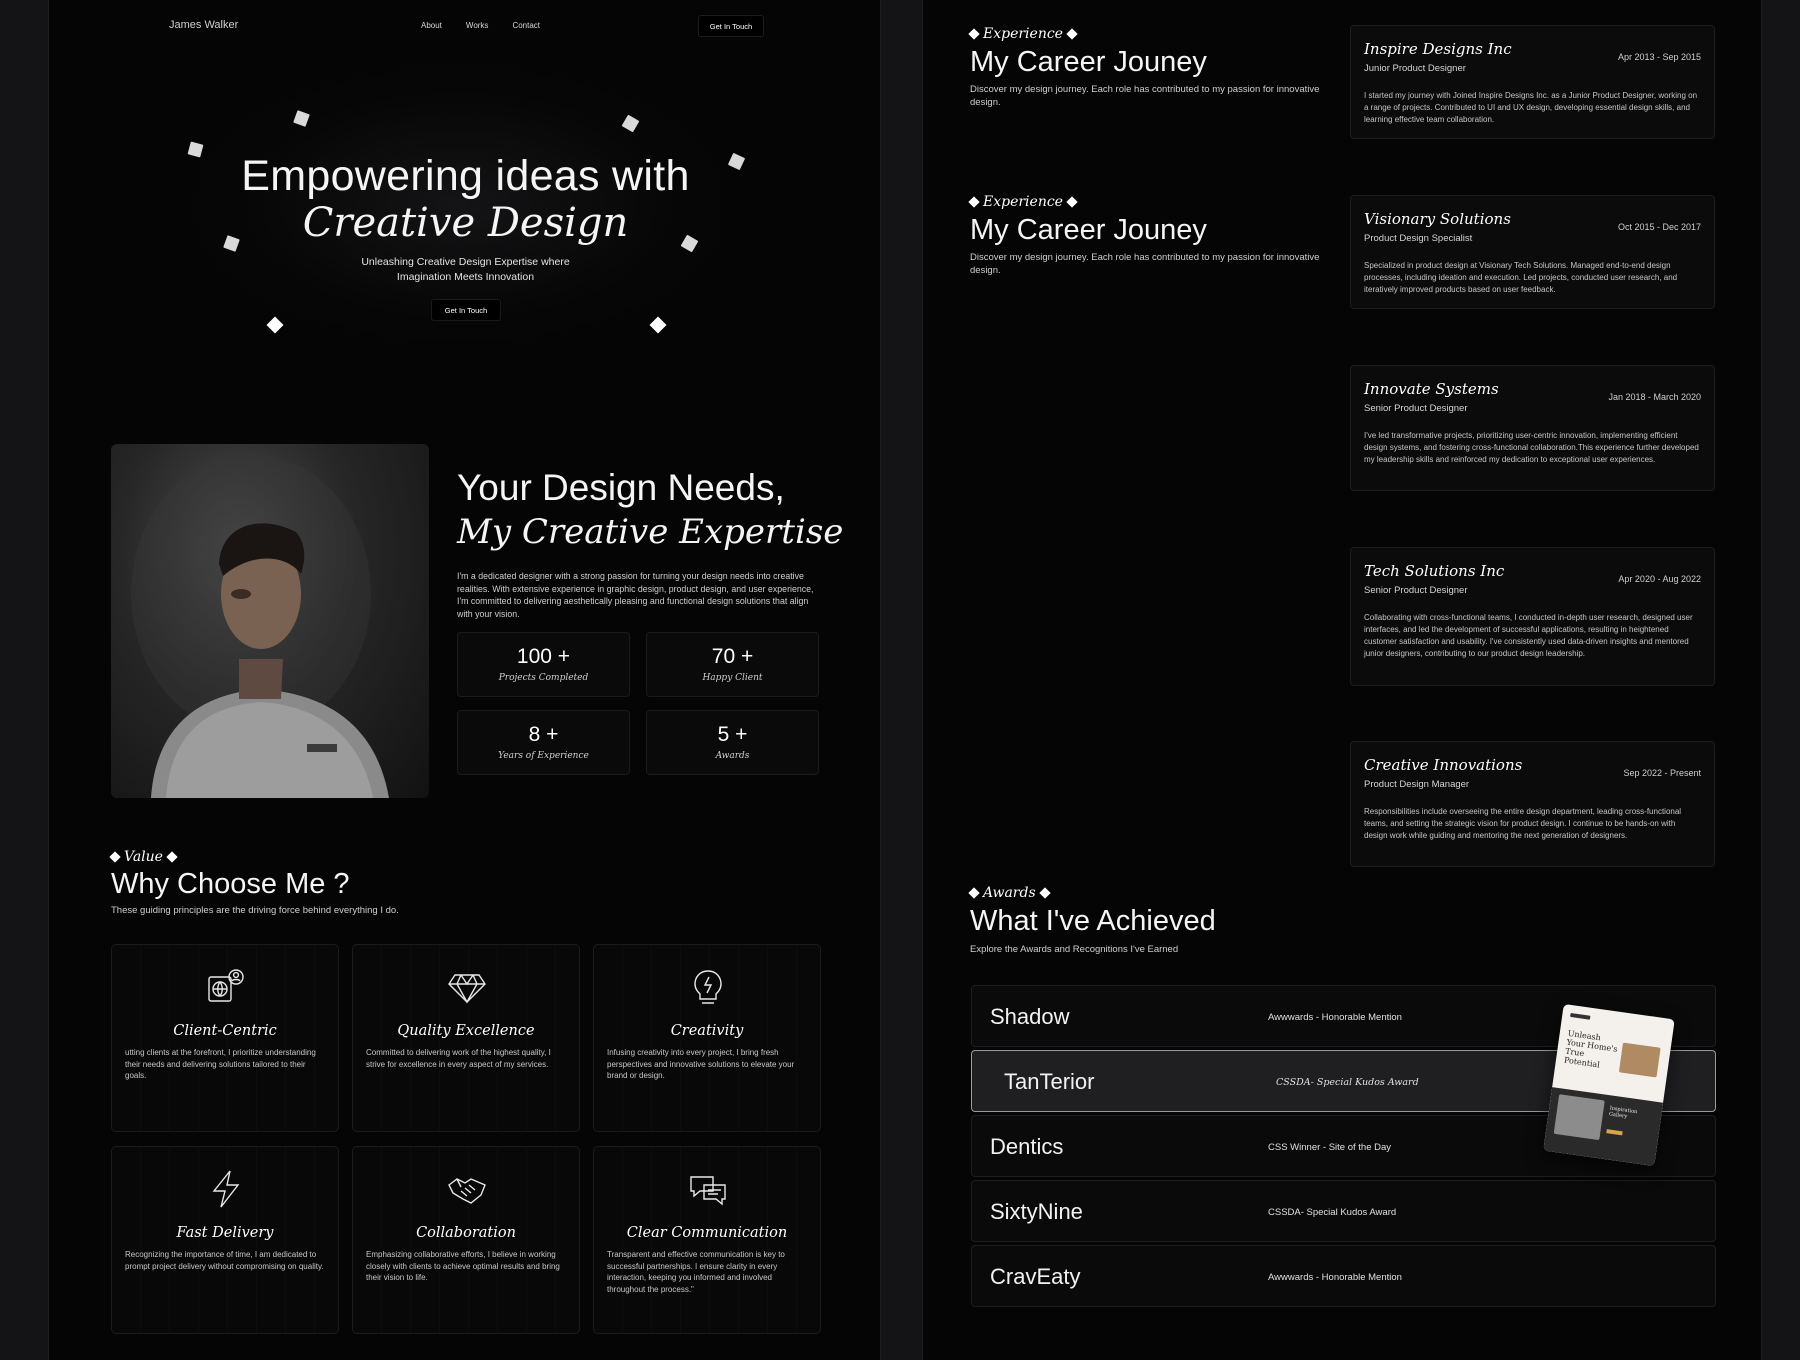 This screenshot has width=1800, height=1360. Describe the element at coordinates (732, 656) in the screenshot. I see `stat-value: 70 +` at that location.